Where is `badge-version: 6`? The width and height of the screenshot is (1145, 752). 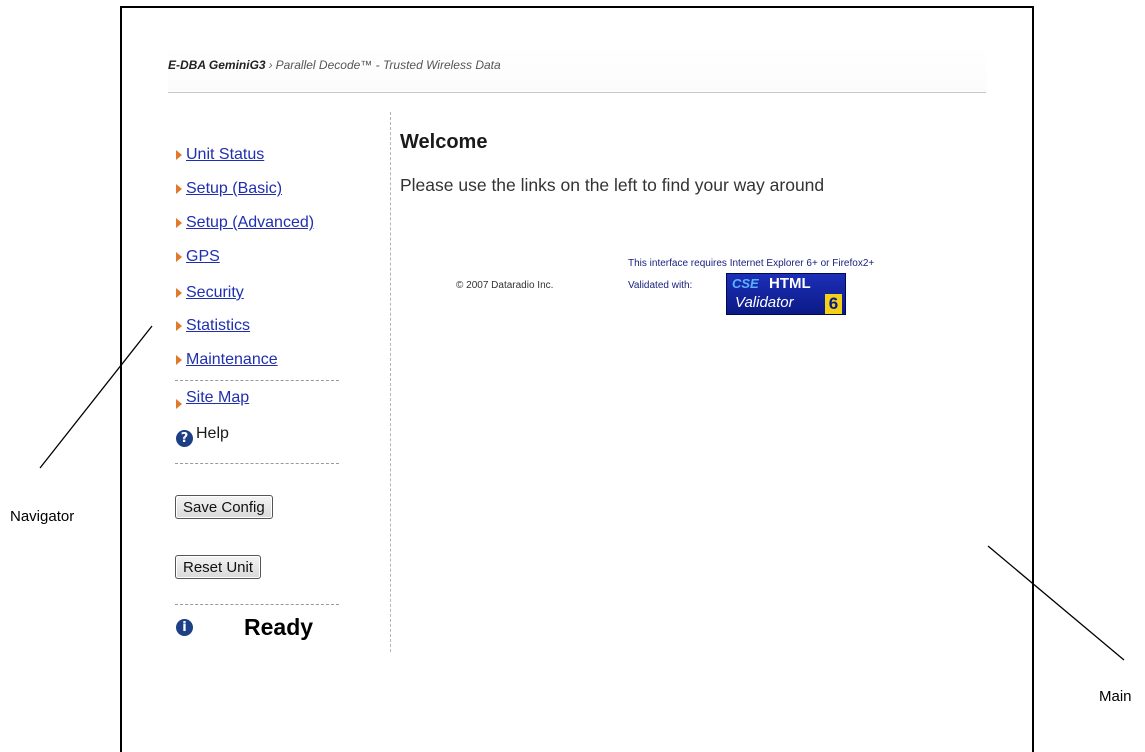
badge-version: 6 is located at coordinates (833, 304).